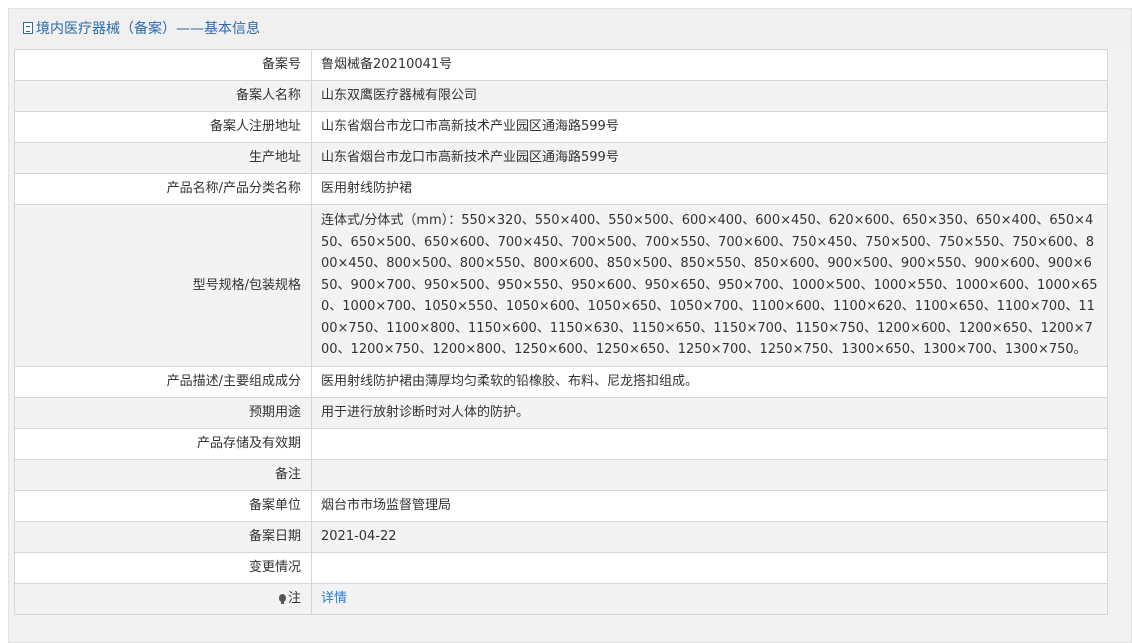  I want to click on table-row: 产品名称/产品分类名称 医用射线防护裙, so click(561, 189).